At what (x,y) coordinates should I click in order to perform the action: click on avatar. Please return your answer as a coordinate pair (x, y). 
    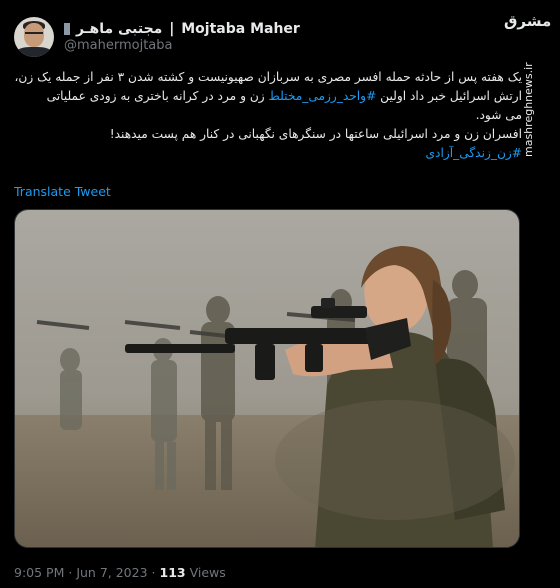
    Looking at the image, I should click on (34, 37).